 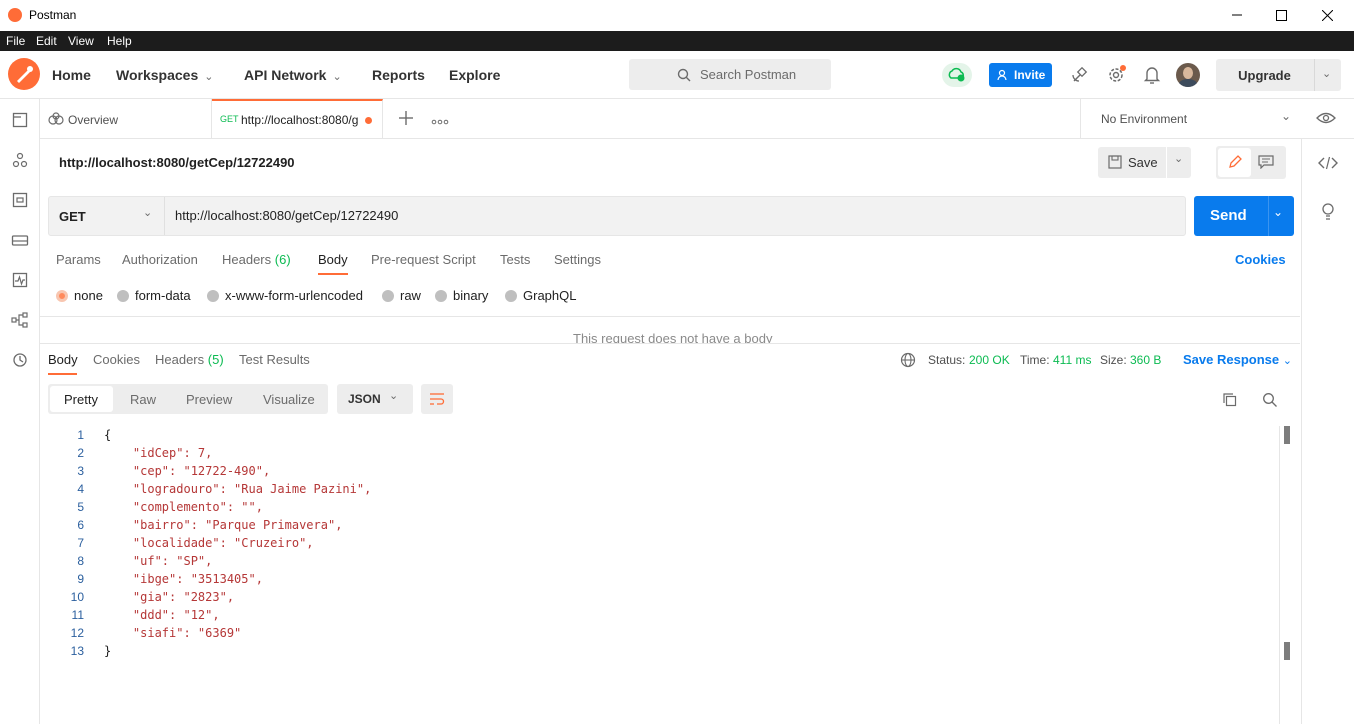 What do you see at coordinates (1179, 162) in the screenshot?
I see `save-options-dropdown: ⌄` at bounding box center [1179, 162].